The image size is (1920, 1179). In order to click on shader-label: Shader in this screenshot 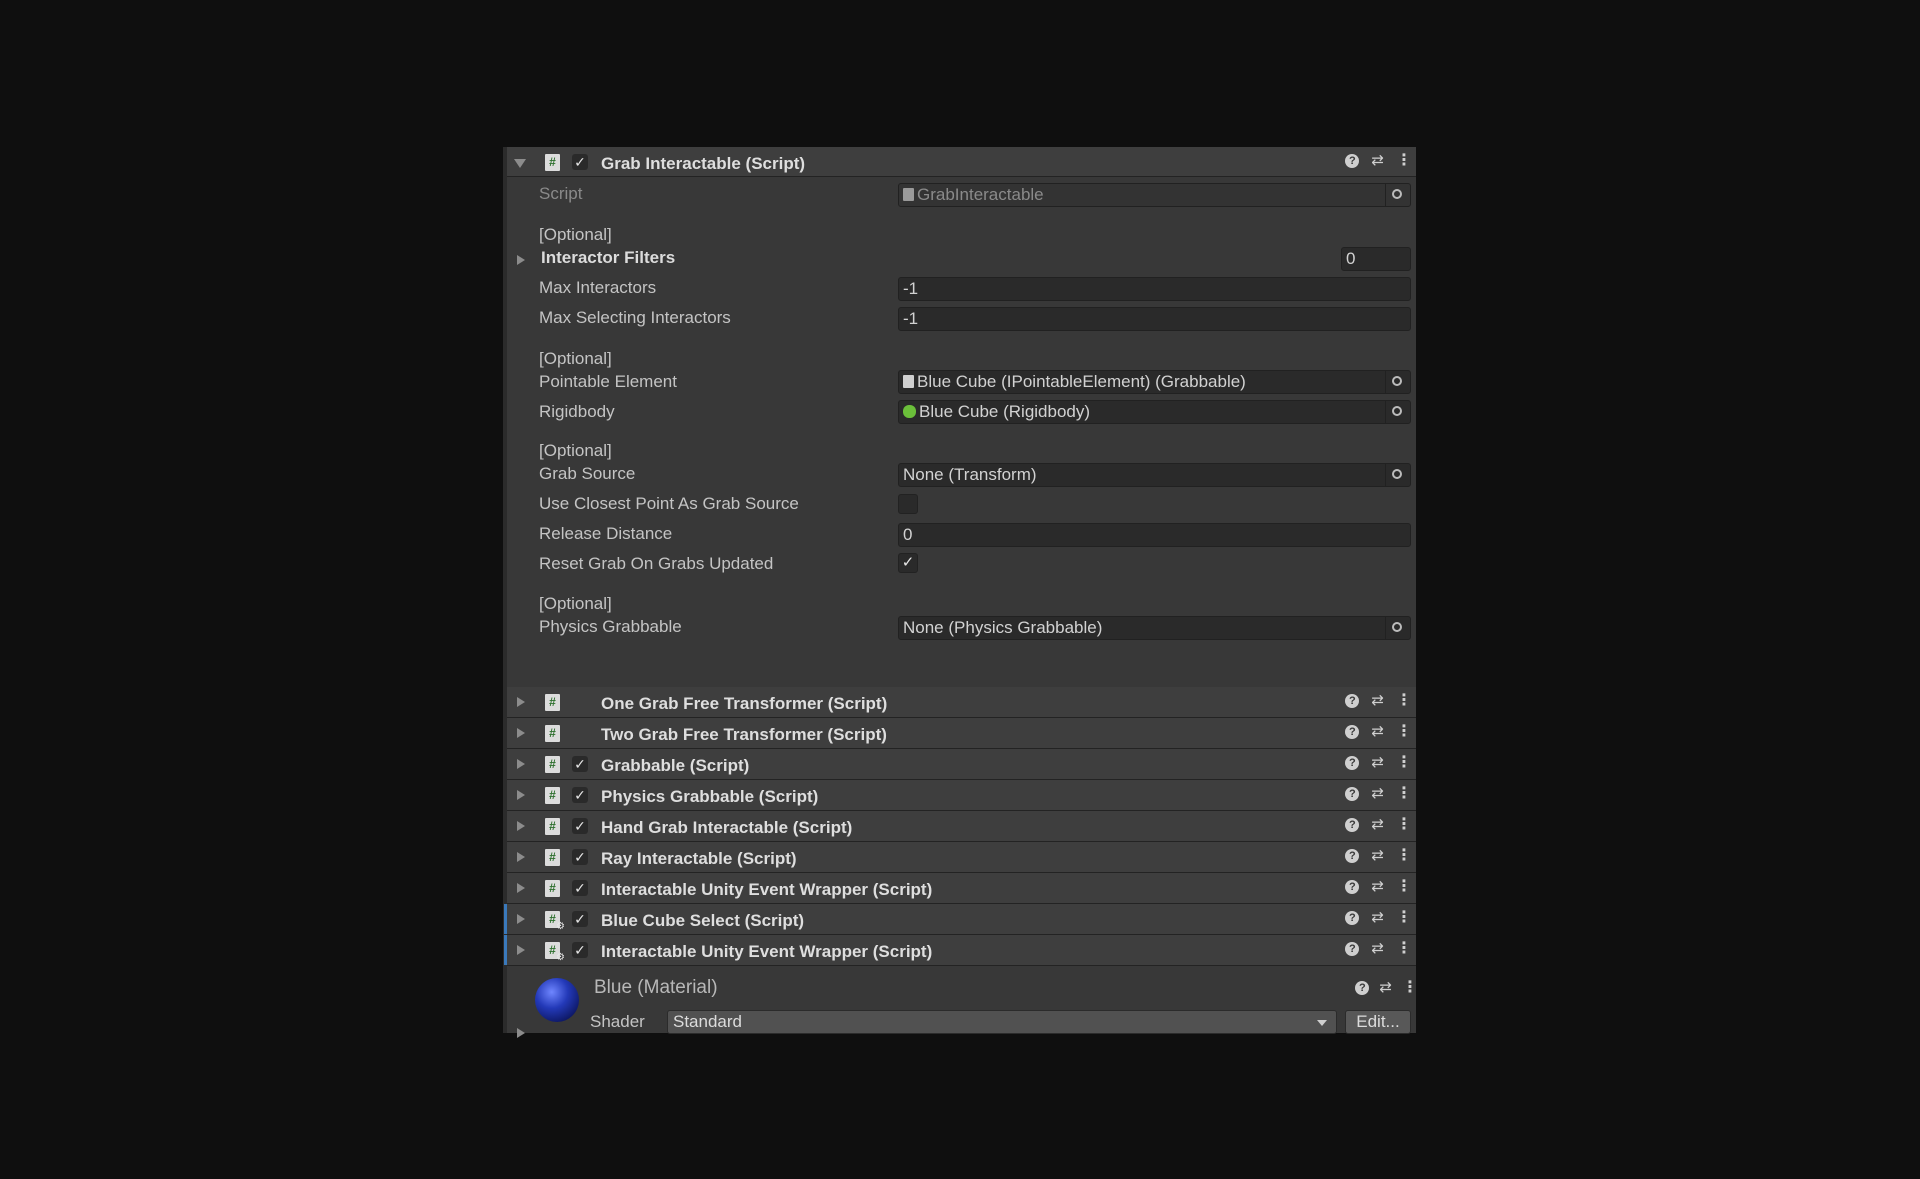, I will do `click(617, 1021)`.